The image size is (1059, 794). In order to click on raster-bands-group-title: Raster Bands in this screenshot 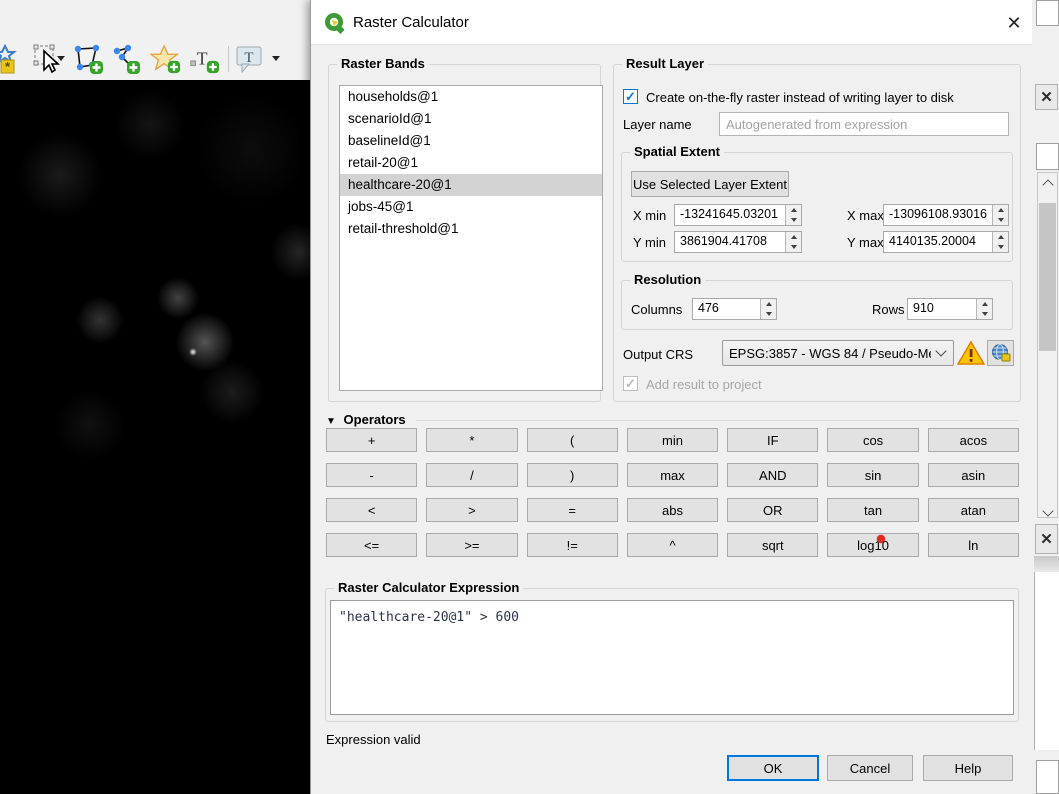, I will do `click(383, 63)`.